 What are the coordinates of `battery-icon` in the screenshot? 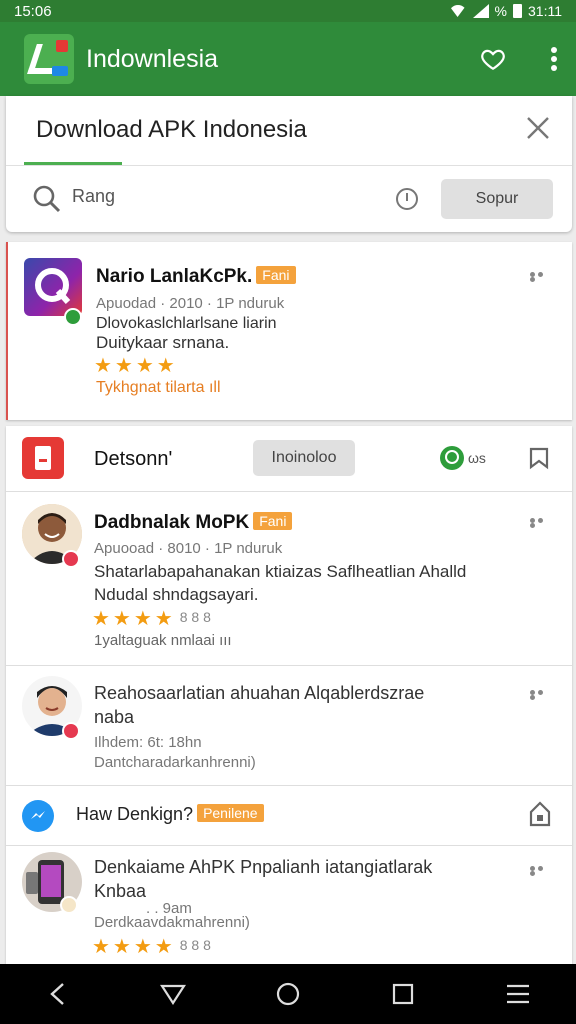 It's located at (517, 11).